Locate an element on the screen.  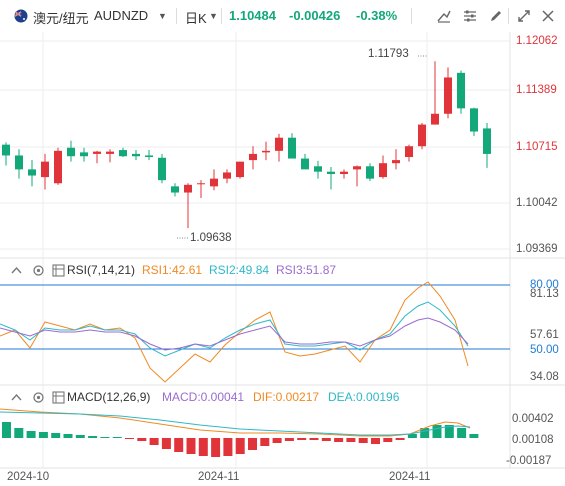
low-price-marker: 1.09638 is located at coordinates (211, 238).